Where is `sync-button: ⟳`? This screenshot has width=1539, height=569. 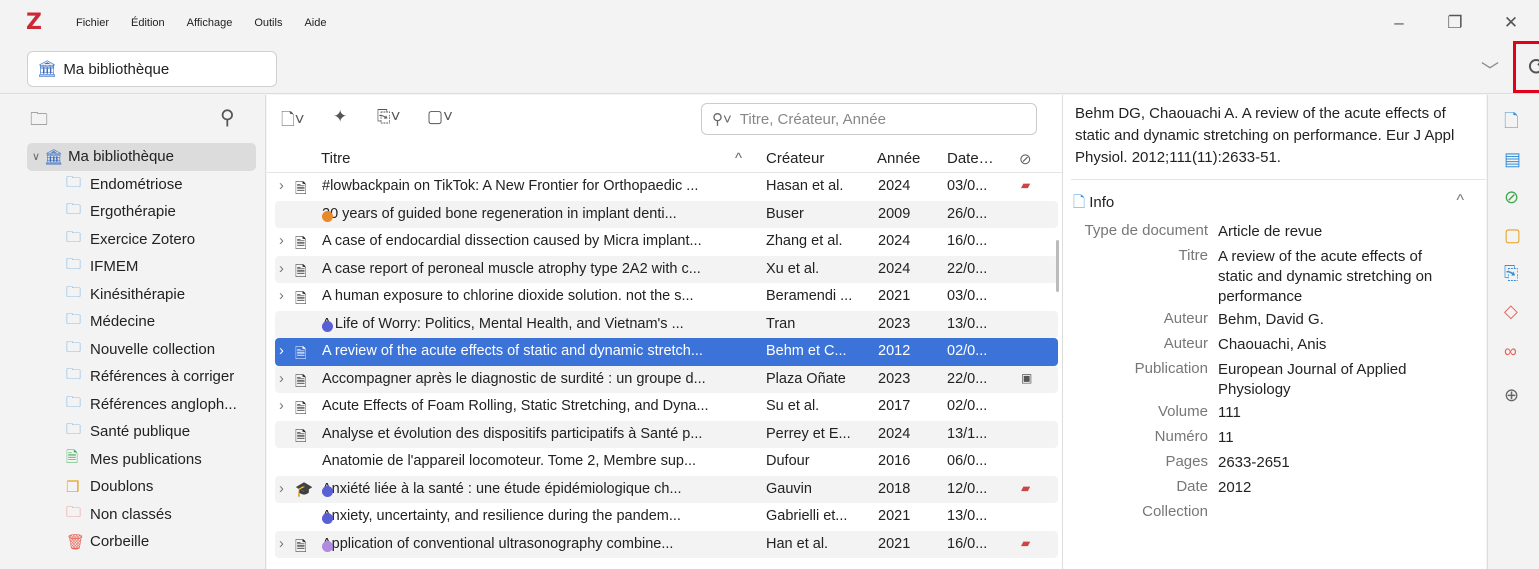
sync-button: ⟳ is located at coordinates (1526, 67).